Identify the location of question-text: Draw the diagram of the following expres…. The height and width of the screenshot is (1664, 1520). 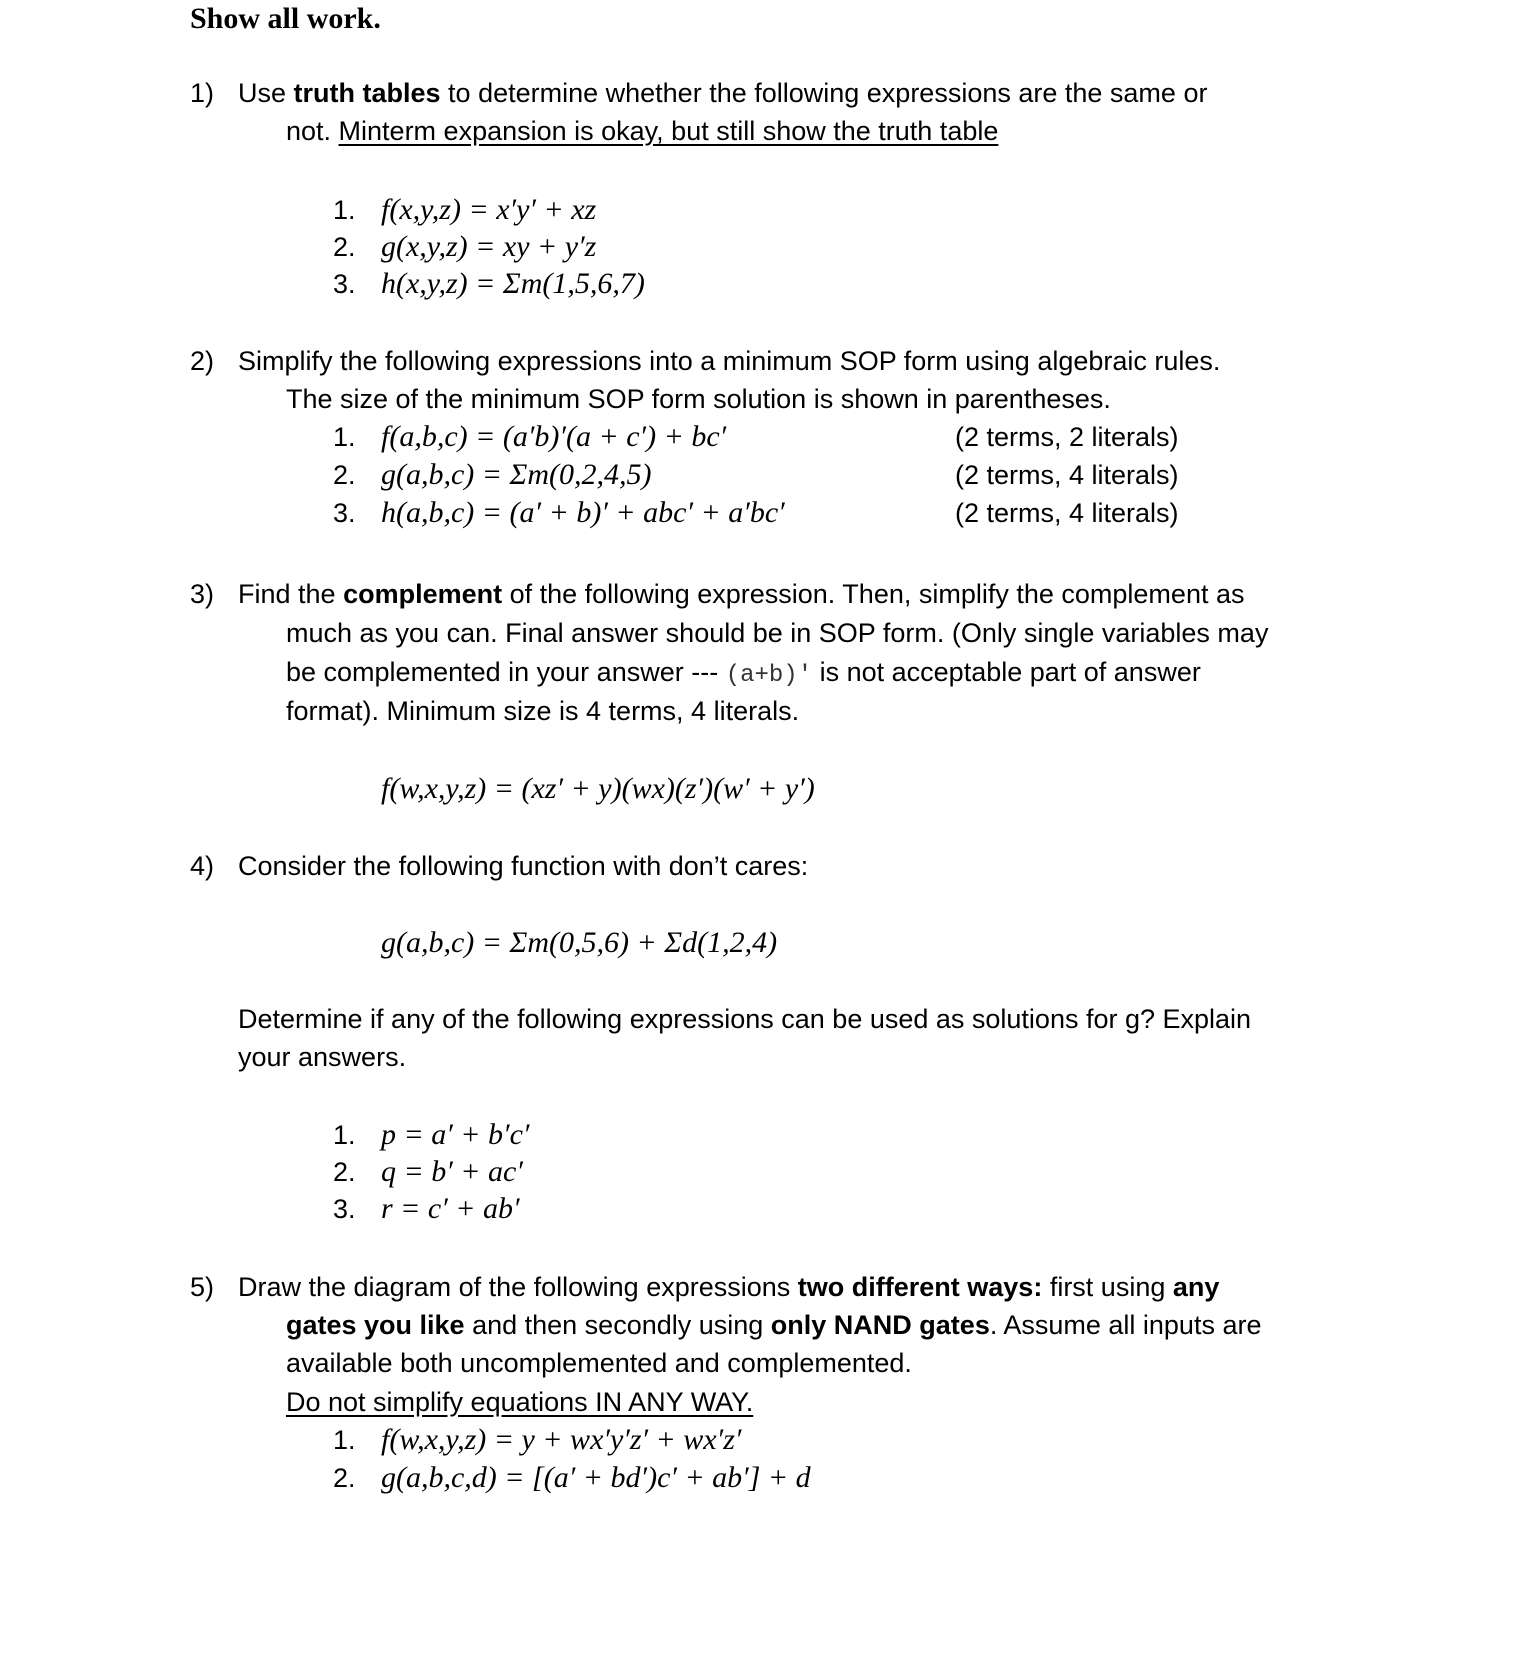
(729, 1287).